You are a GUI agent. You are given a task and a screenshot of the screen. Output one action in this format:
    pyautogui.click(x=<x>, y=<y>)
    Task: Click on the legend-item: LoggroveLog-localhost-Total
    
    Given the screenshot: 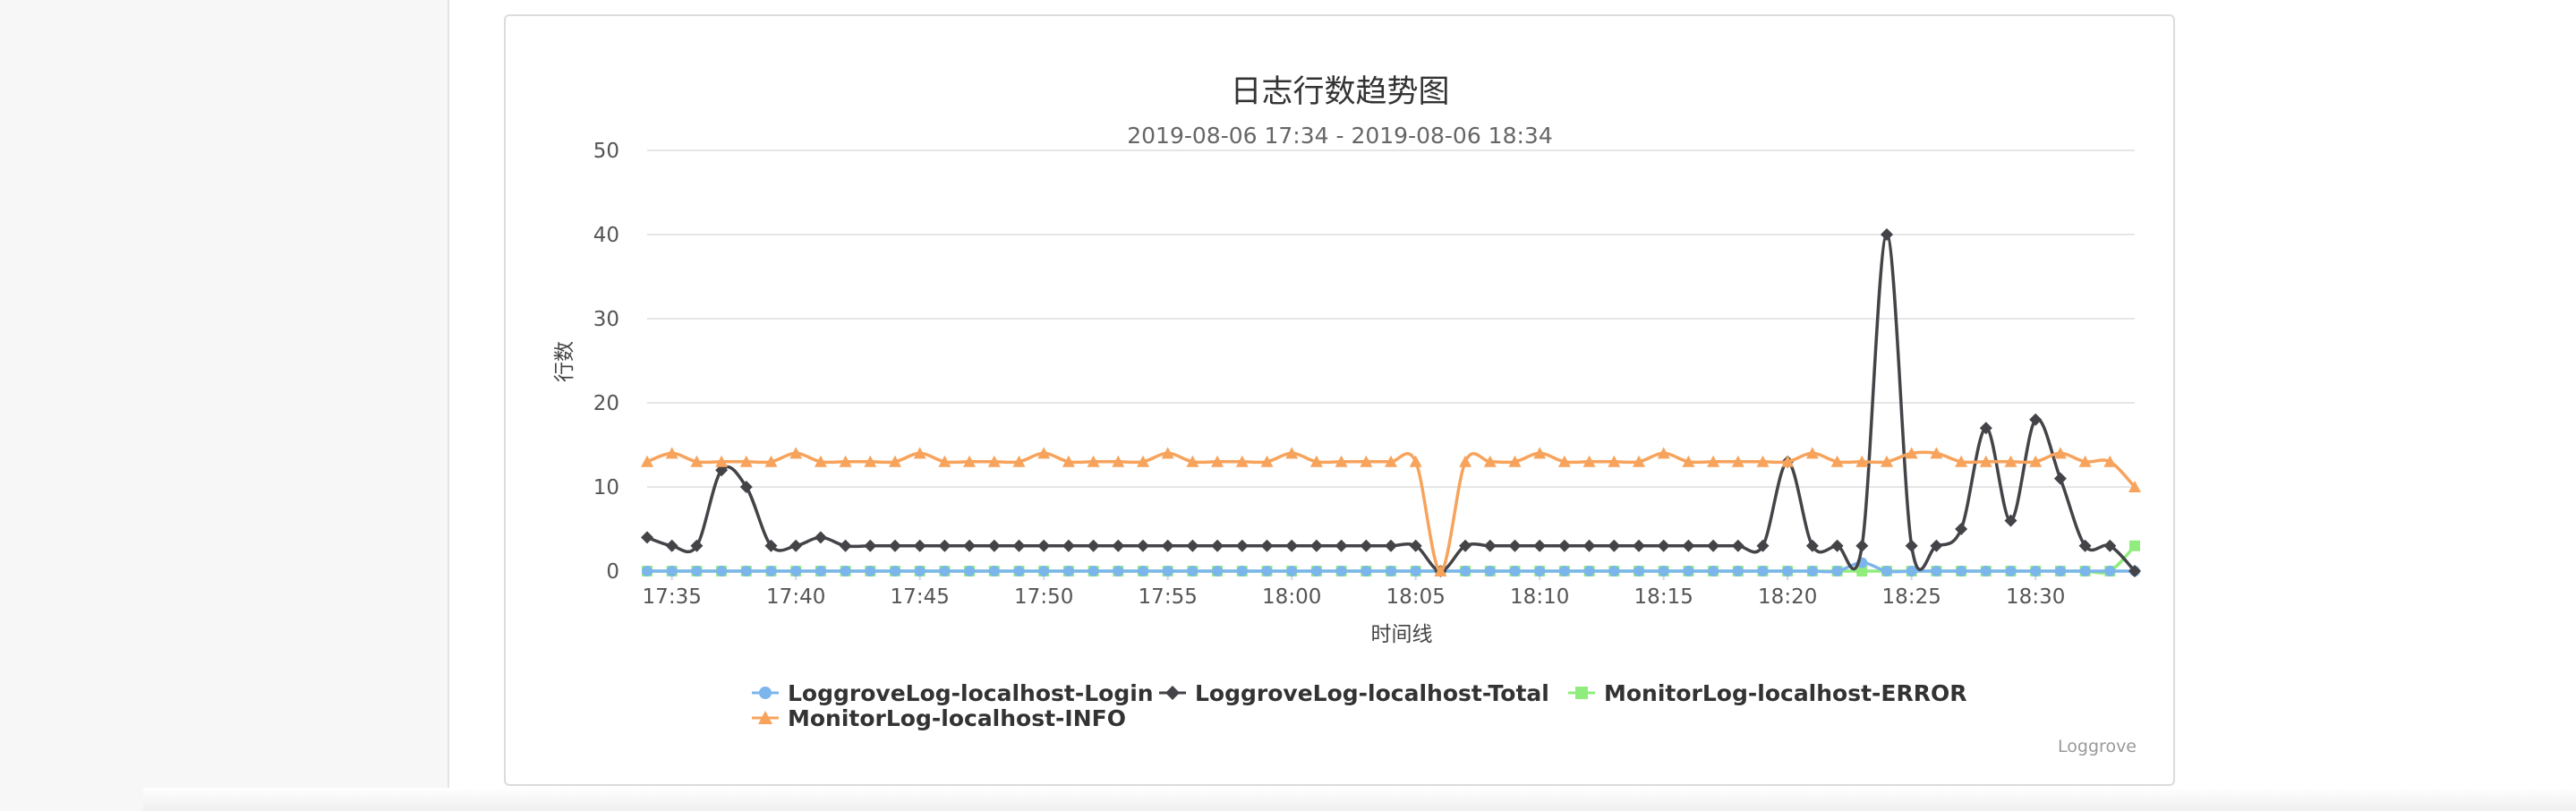 What is the action you would take?
    pyautogui.click(x=1354, y=693)
    